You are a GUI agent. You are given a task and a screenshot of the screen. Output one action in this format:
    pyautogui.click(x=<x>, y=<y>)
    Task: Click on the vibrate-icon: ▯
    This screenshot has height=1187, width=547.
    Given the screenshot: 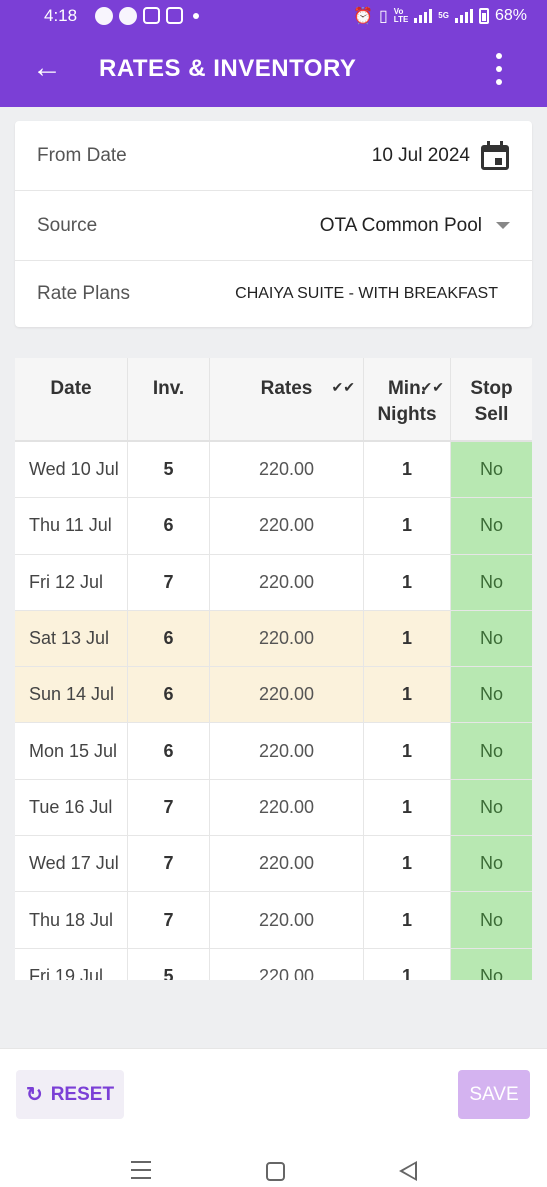 What is the action you would take?
    pyautogui.click(x=383, y=16)
    